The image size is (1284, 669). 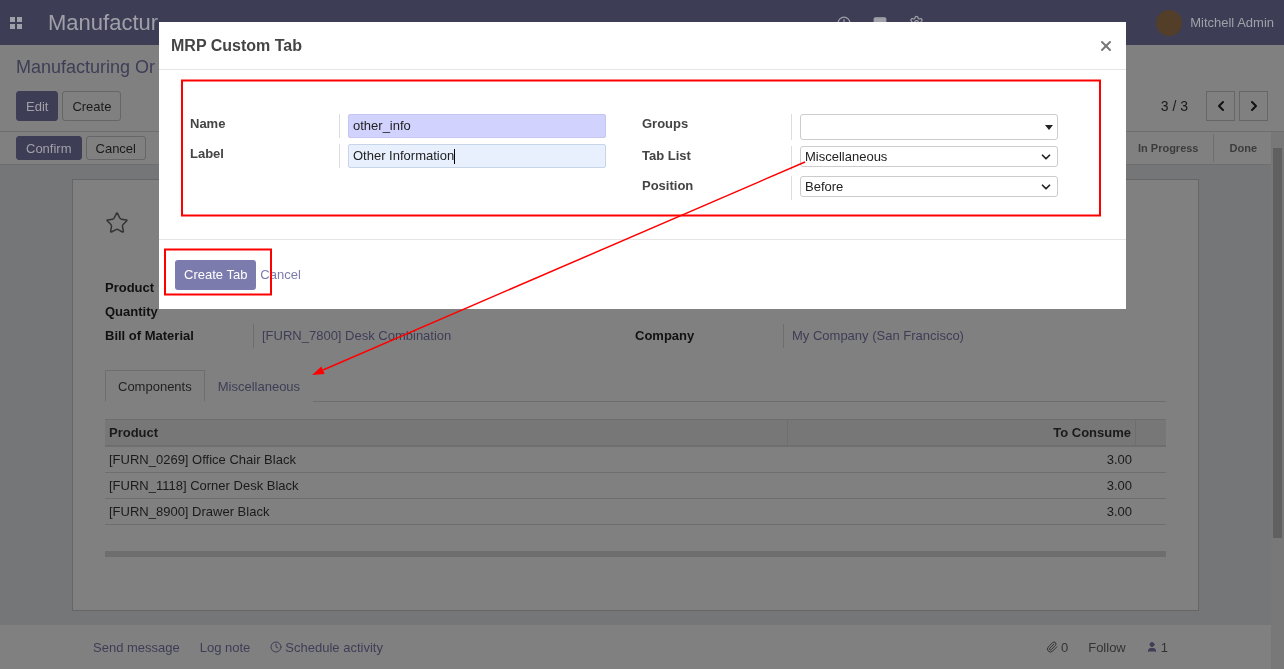 What do you see at coordinates (265, 156) in the screenshot?
I see `field-label: Label` at bounding box center [265, 156].